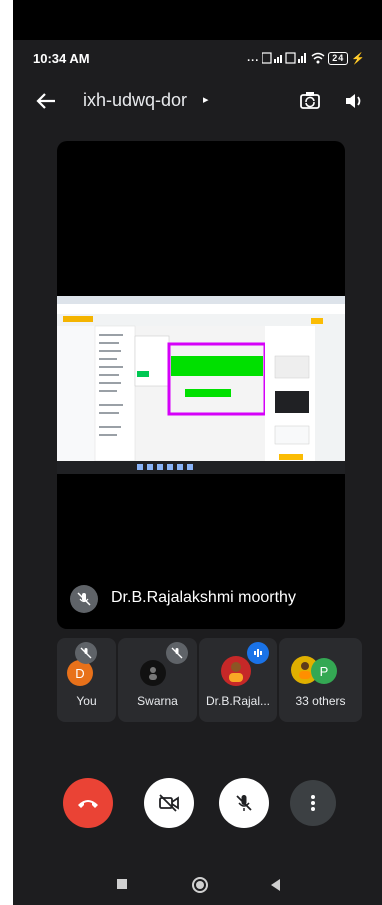  Describe the element at coordinates (354, 101) in the screenshot. I see `speaker-volume-icon` at that location.